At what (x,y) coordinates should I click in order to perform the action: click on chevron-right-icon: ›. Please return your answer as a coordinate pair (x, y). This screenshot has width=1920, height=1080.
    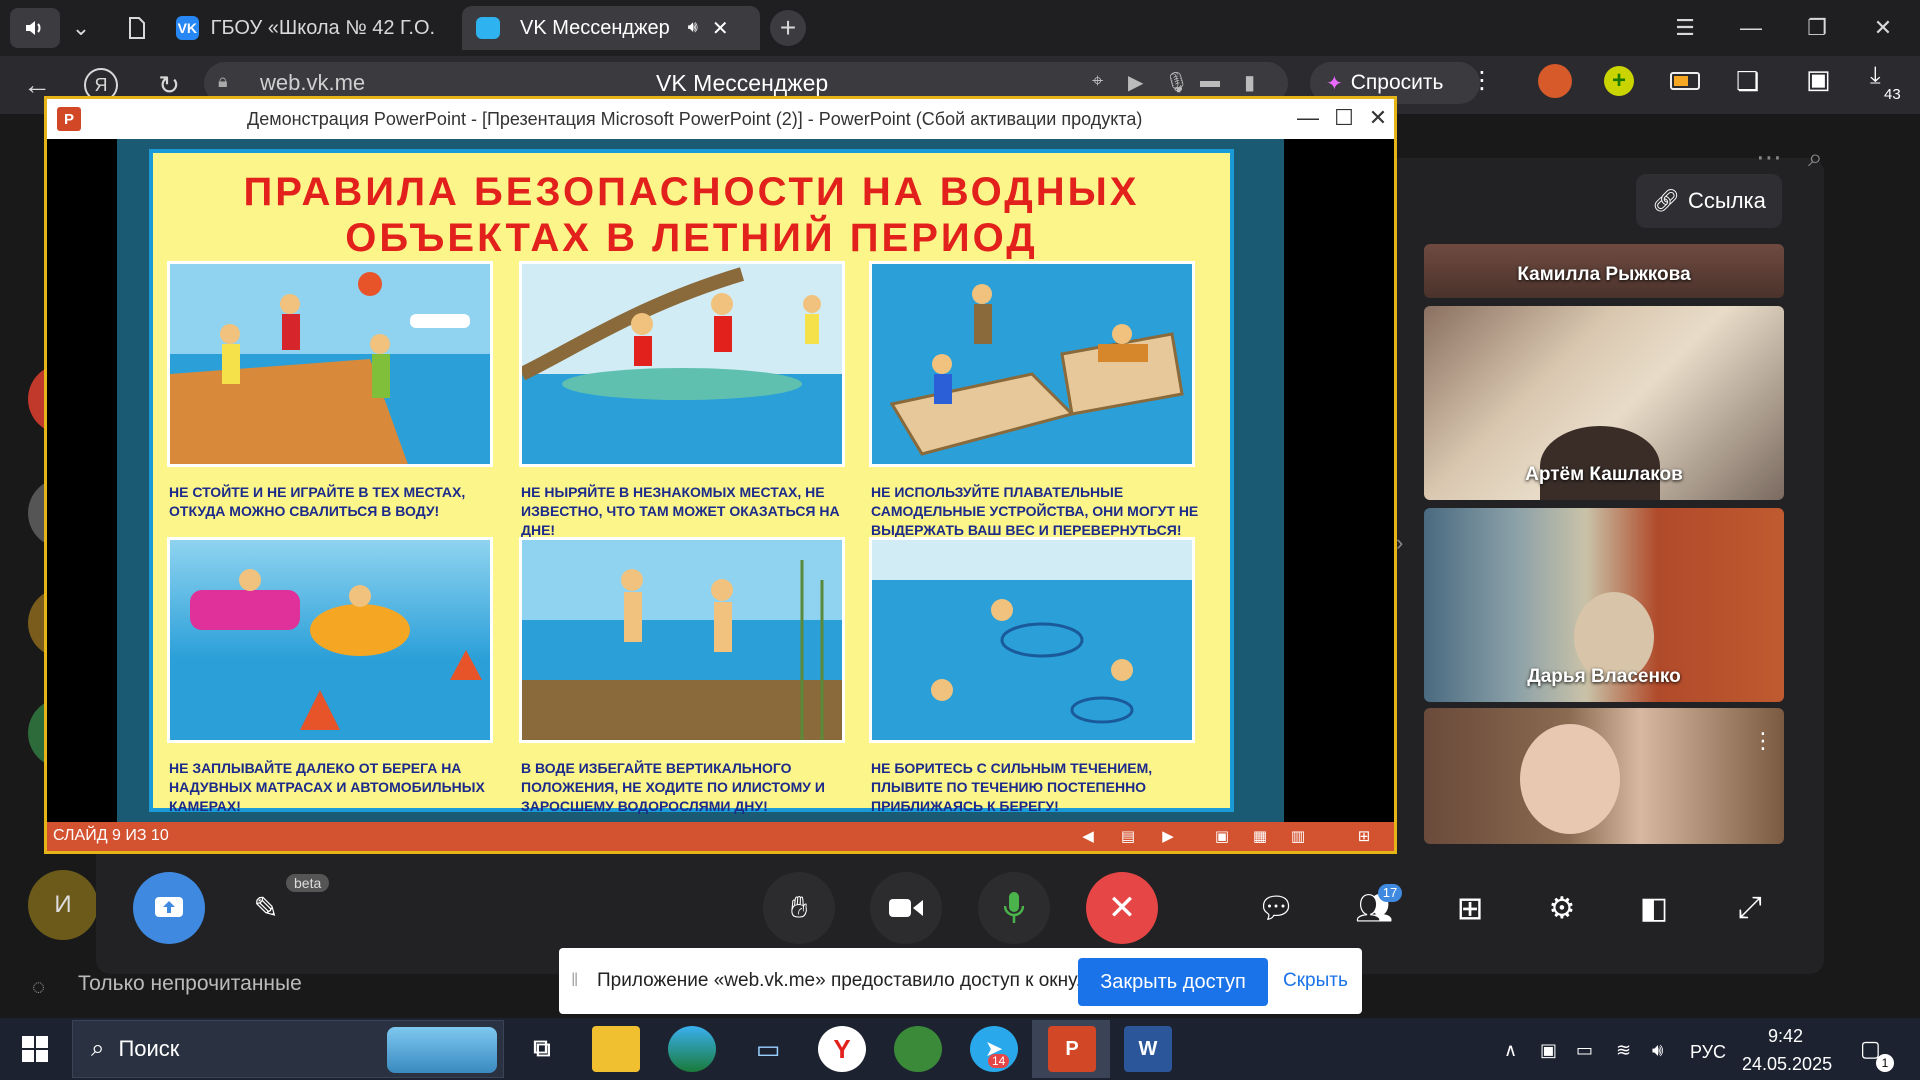
    Looking at the image, I should click on (1399, 543).